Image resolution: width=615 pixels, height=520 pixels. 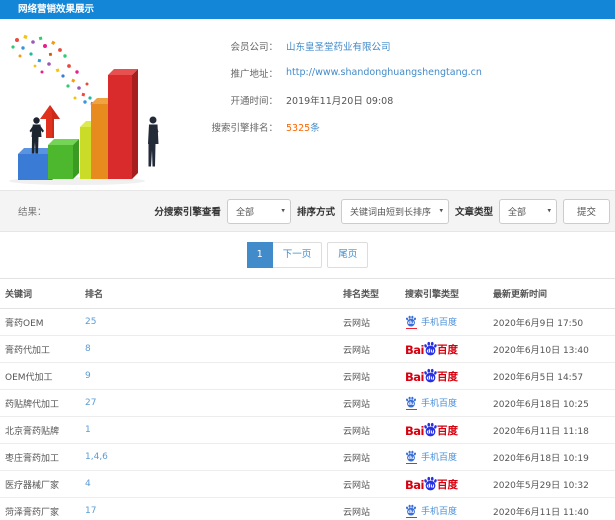 I want to click on article-type-select: 全部 ▾, so click(x=527, y=211).